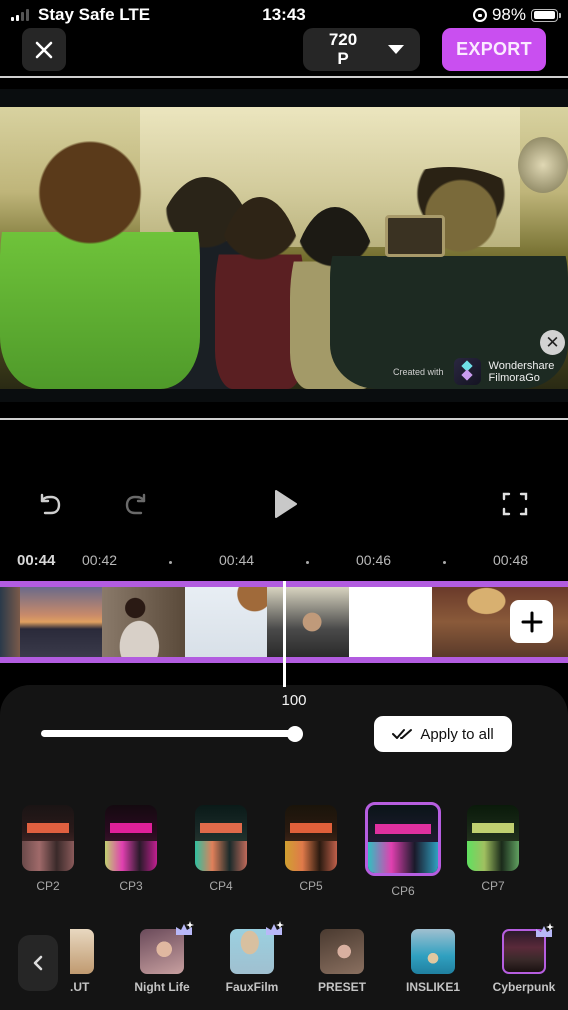 The height and width of the screenshot is (1010, 568). What do you see at coordinates (514, 377) in the screenshot?
I see `watermark-product: FilmoraGo` at bounding box center [514, 377].